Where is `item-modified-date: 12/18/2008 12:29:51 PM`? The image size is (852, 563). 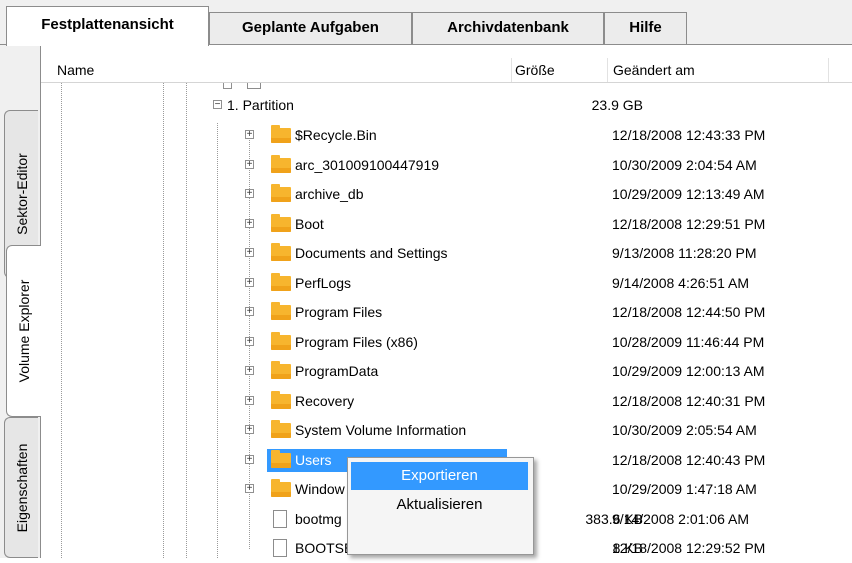
item-modified-date: 12/18/2008 12:29:51 PM is located at coordinates (689, 224).